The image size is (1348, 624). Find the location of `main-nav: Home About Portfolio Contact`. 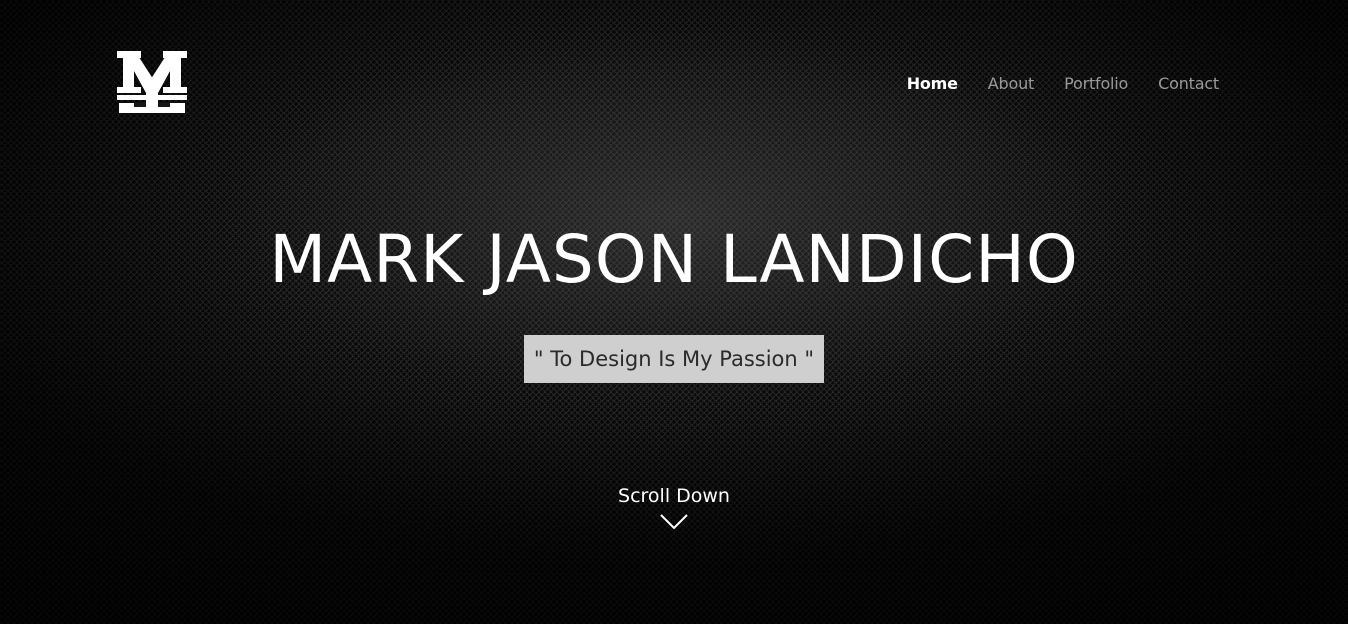

main-nav: Home About Portfolio Contact is located at coordinates (1048, 83).